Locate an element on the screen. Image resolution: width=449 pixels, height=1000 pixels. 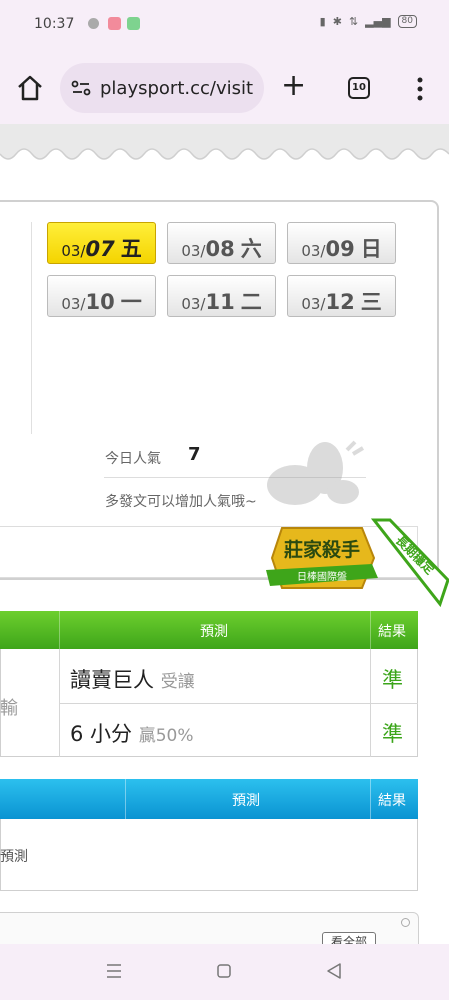
new-tab-icon: + is located at coordinates (293, 86).